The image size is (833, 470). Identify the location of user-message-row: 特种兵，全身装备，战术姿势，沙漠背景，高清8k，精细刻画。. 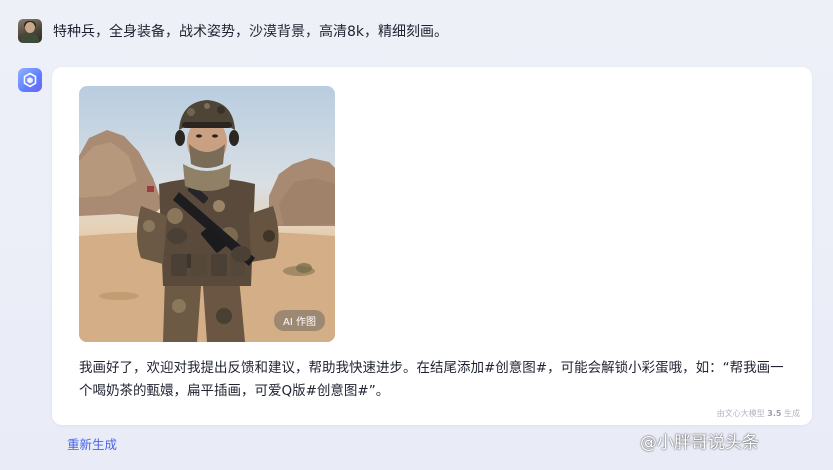
(233, 31).